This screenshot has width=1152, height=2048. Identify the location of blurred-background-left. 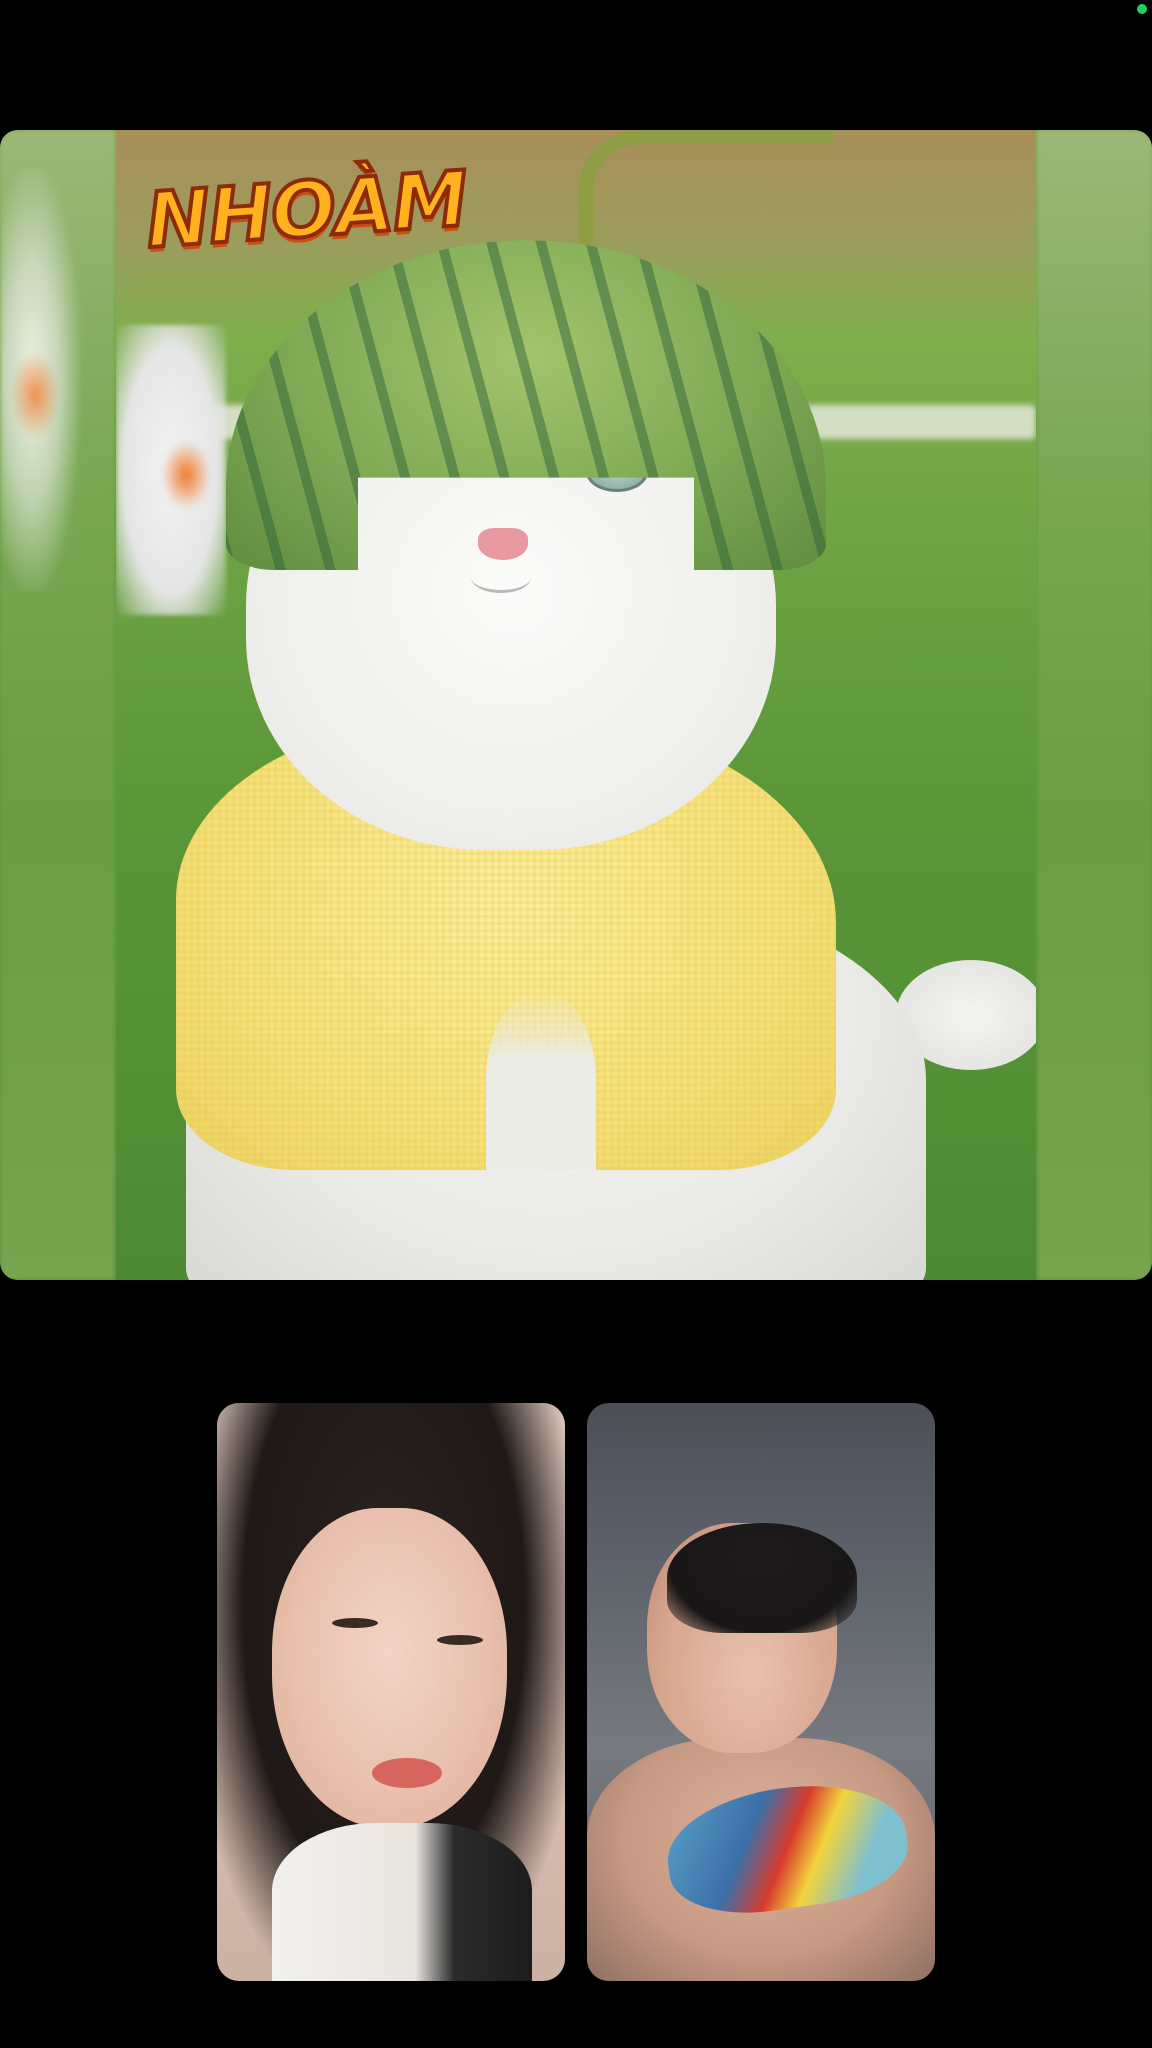
(57, 705).